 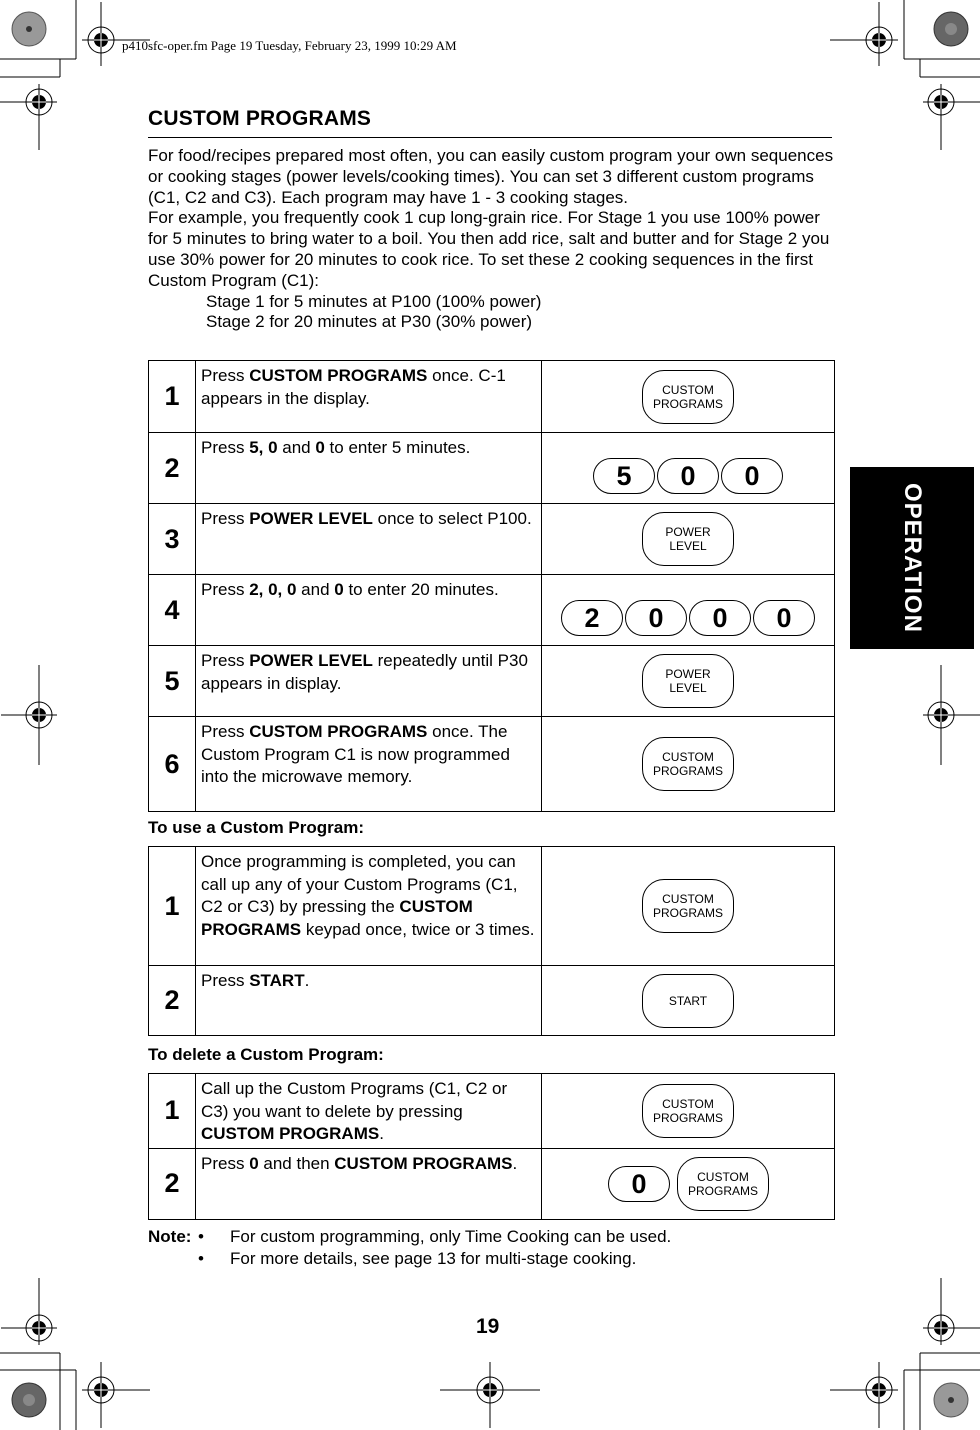 I want to click on page-number: 19, so click(x=488, y=1326).